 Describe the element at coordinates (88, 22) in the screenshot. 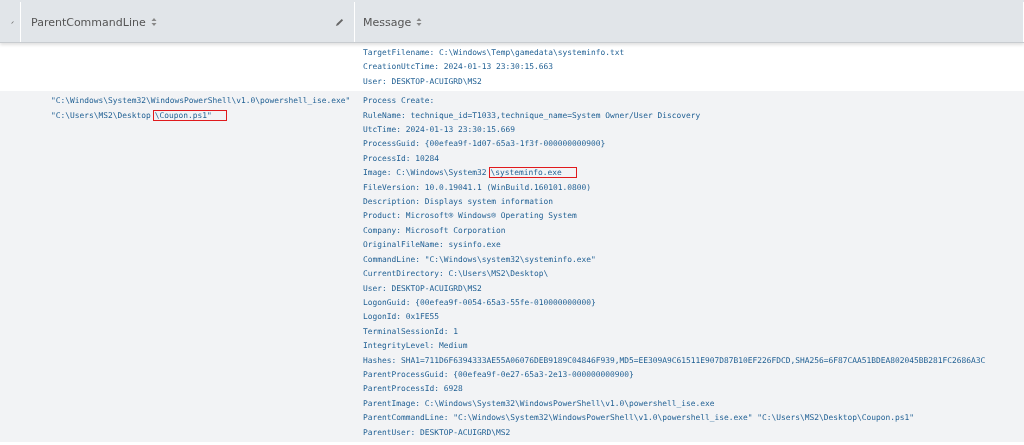

I see `column-header: ParentCommandLine` at that location.